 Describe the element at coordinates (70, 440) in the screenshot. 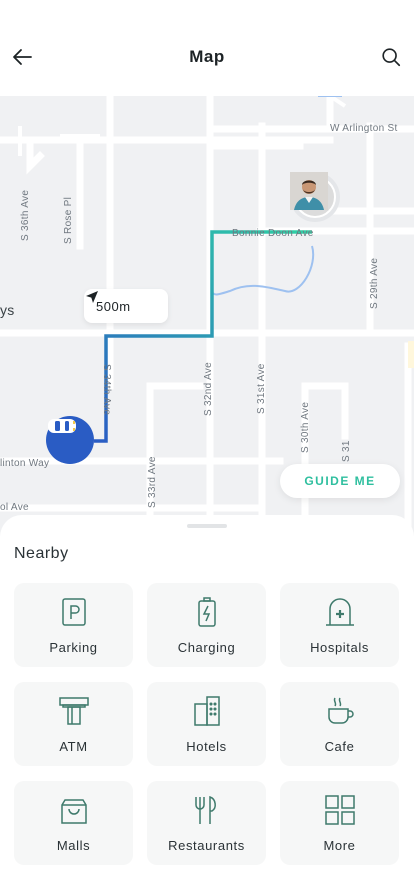

I see `current-location-marker` at that location.